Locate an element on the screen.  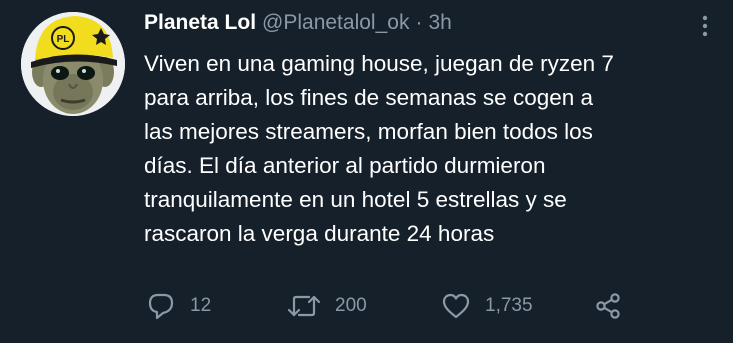
more-button is located at coordinates (705, 26).